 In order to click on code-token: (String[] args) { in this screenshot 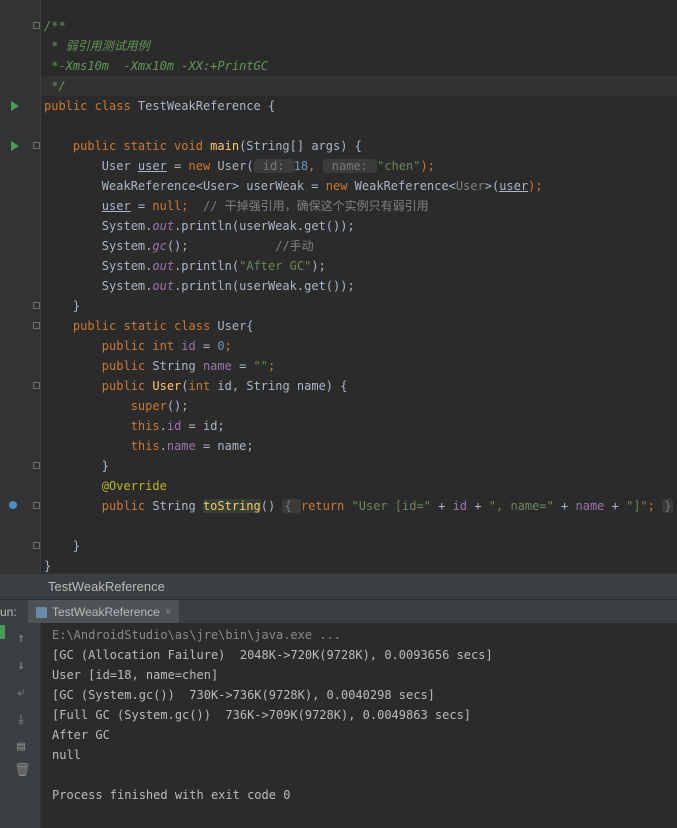, I will do `click(300, 146)`.